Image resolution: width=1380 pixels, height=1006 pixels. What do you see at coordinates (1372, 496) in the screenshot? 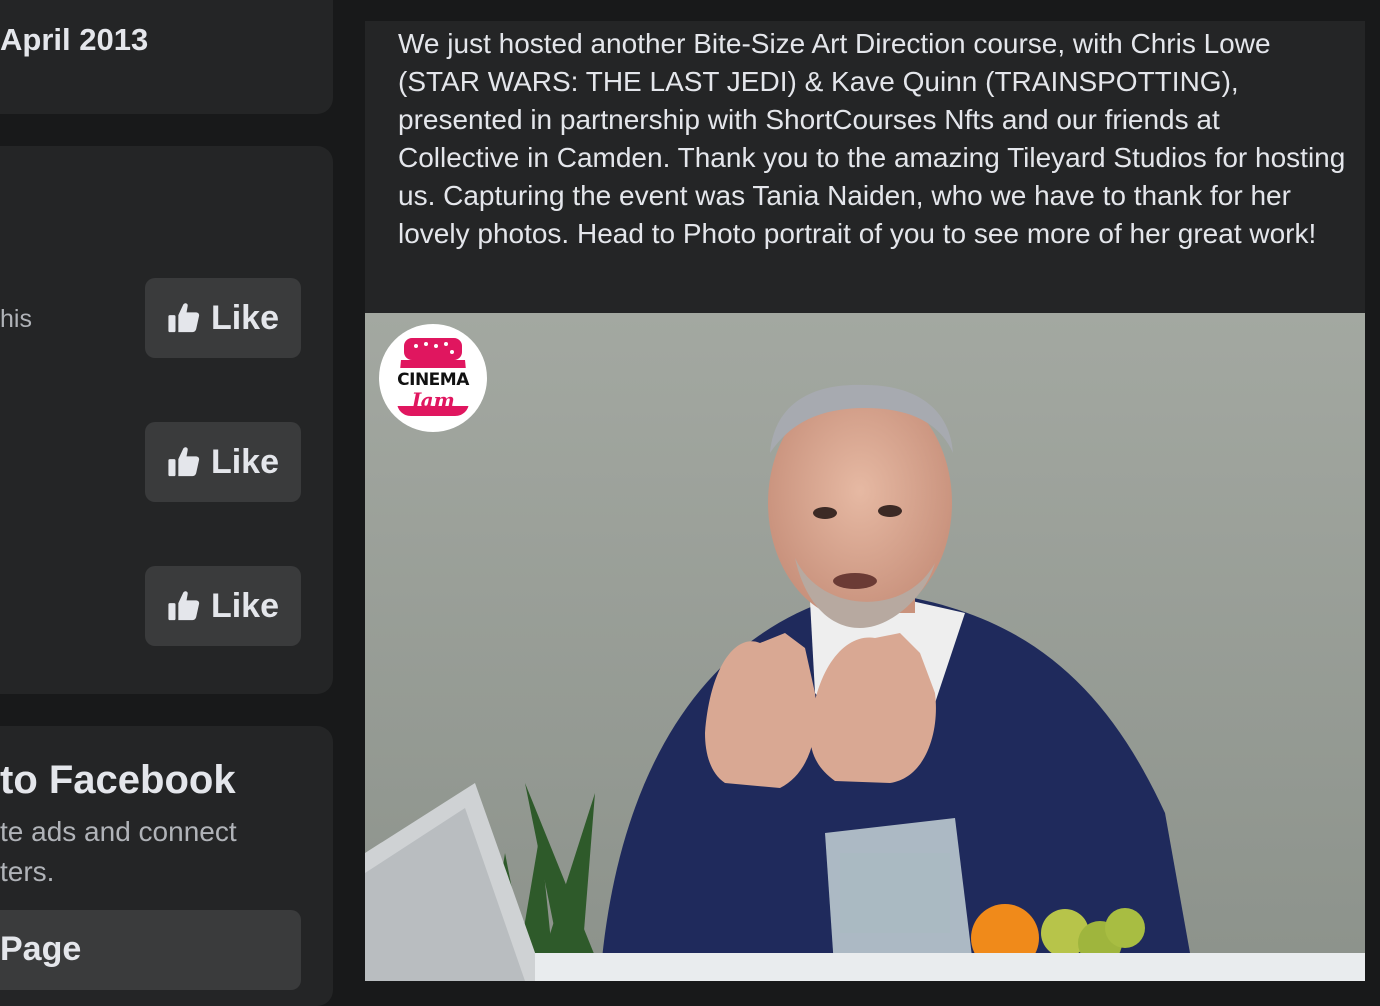
I see `scrollbar-track` at bounding box center [1372, 496].